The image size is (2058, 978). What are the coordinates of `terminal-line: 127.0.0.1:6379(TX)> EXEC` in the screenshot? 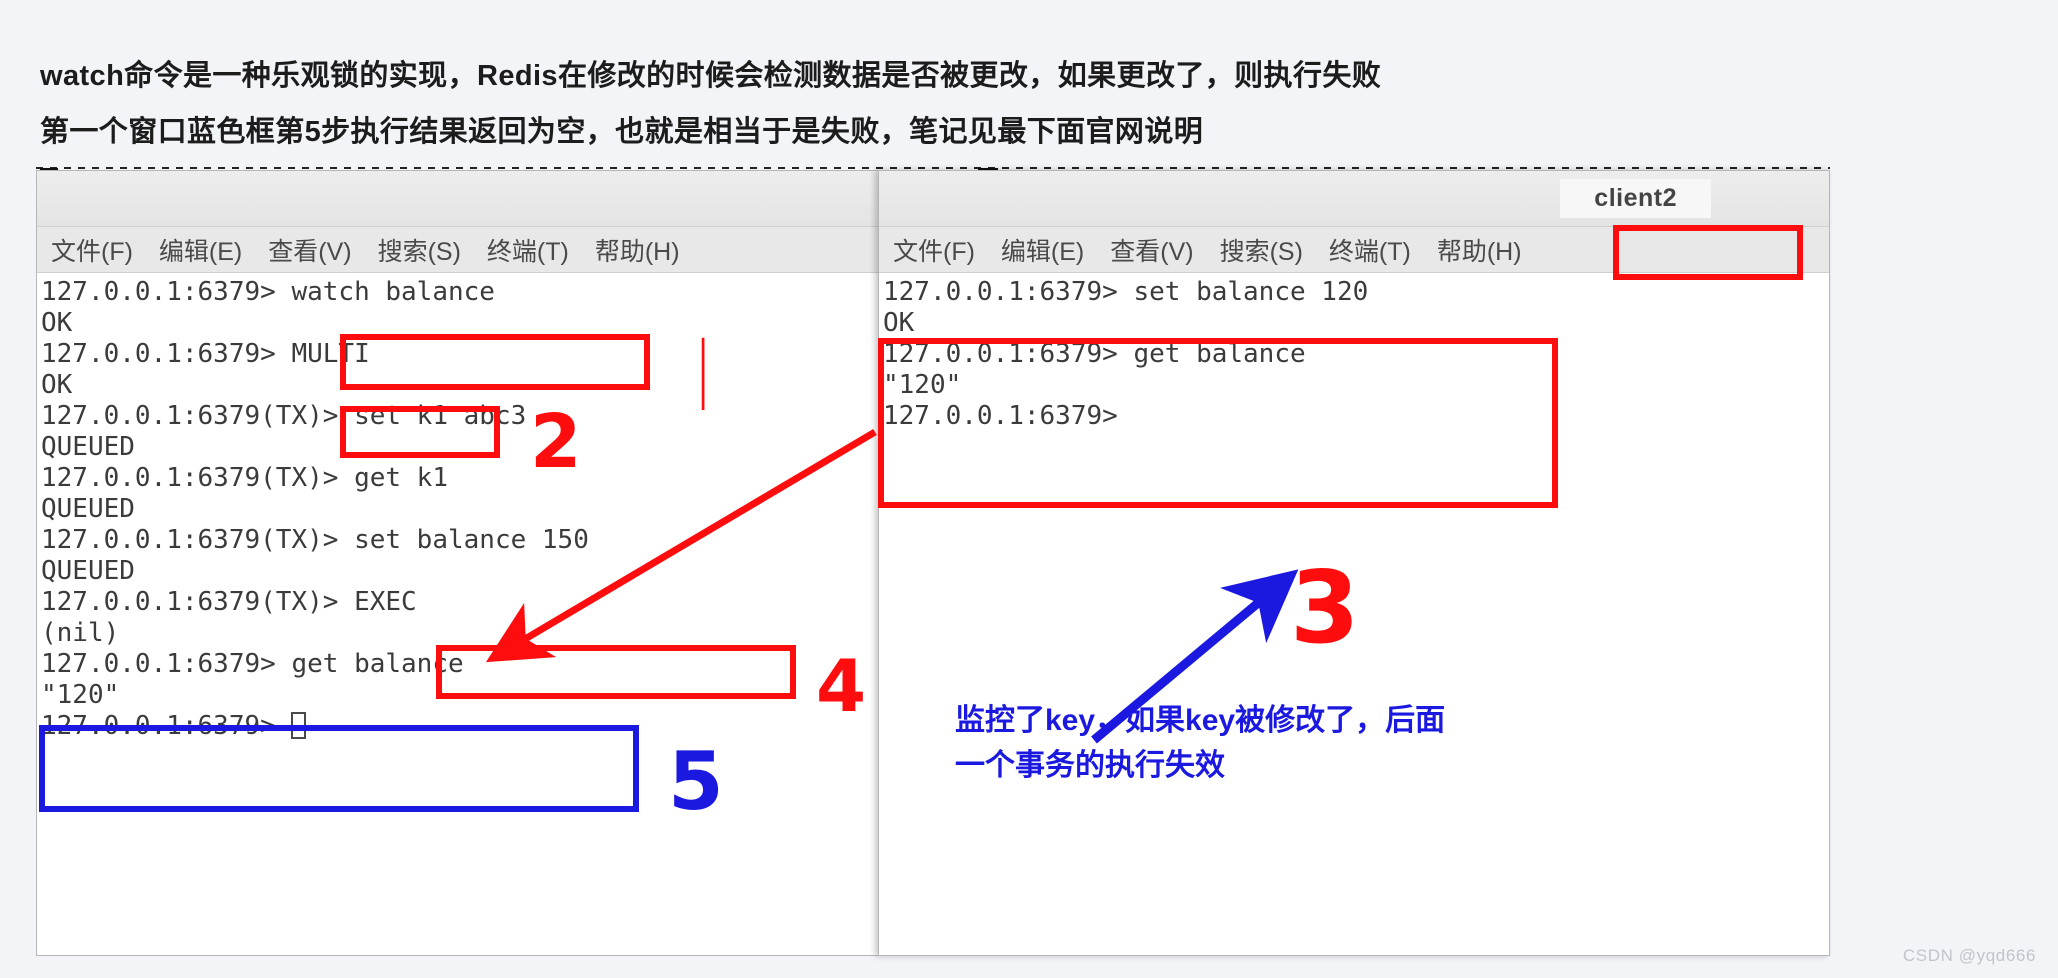 It's located at (229, 602).